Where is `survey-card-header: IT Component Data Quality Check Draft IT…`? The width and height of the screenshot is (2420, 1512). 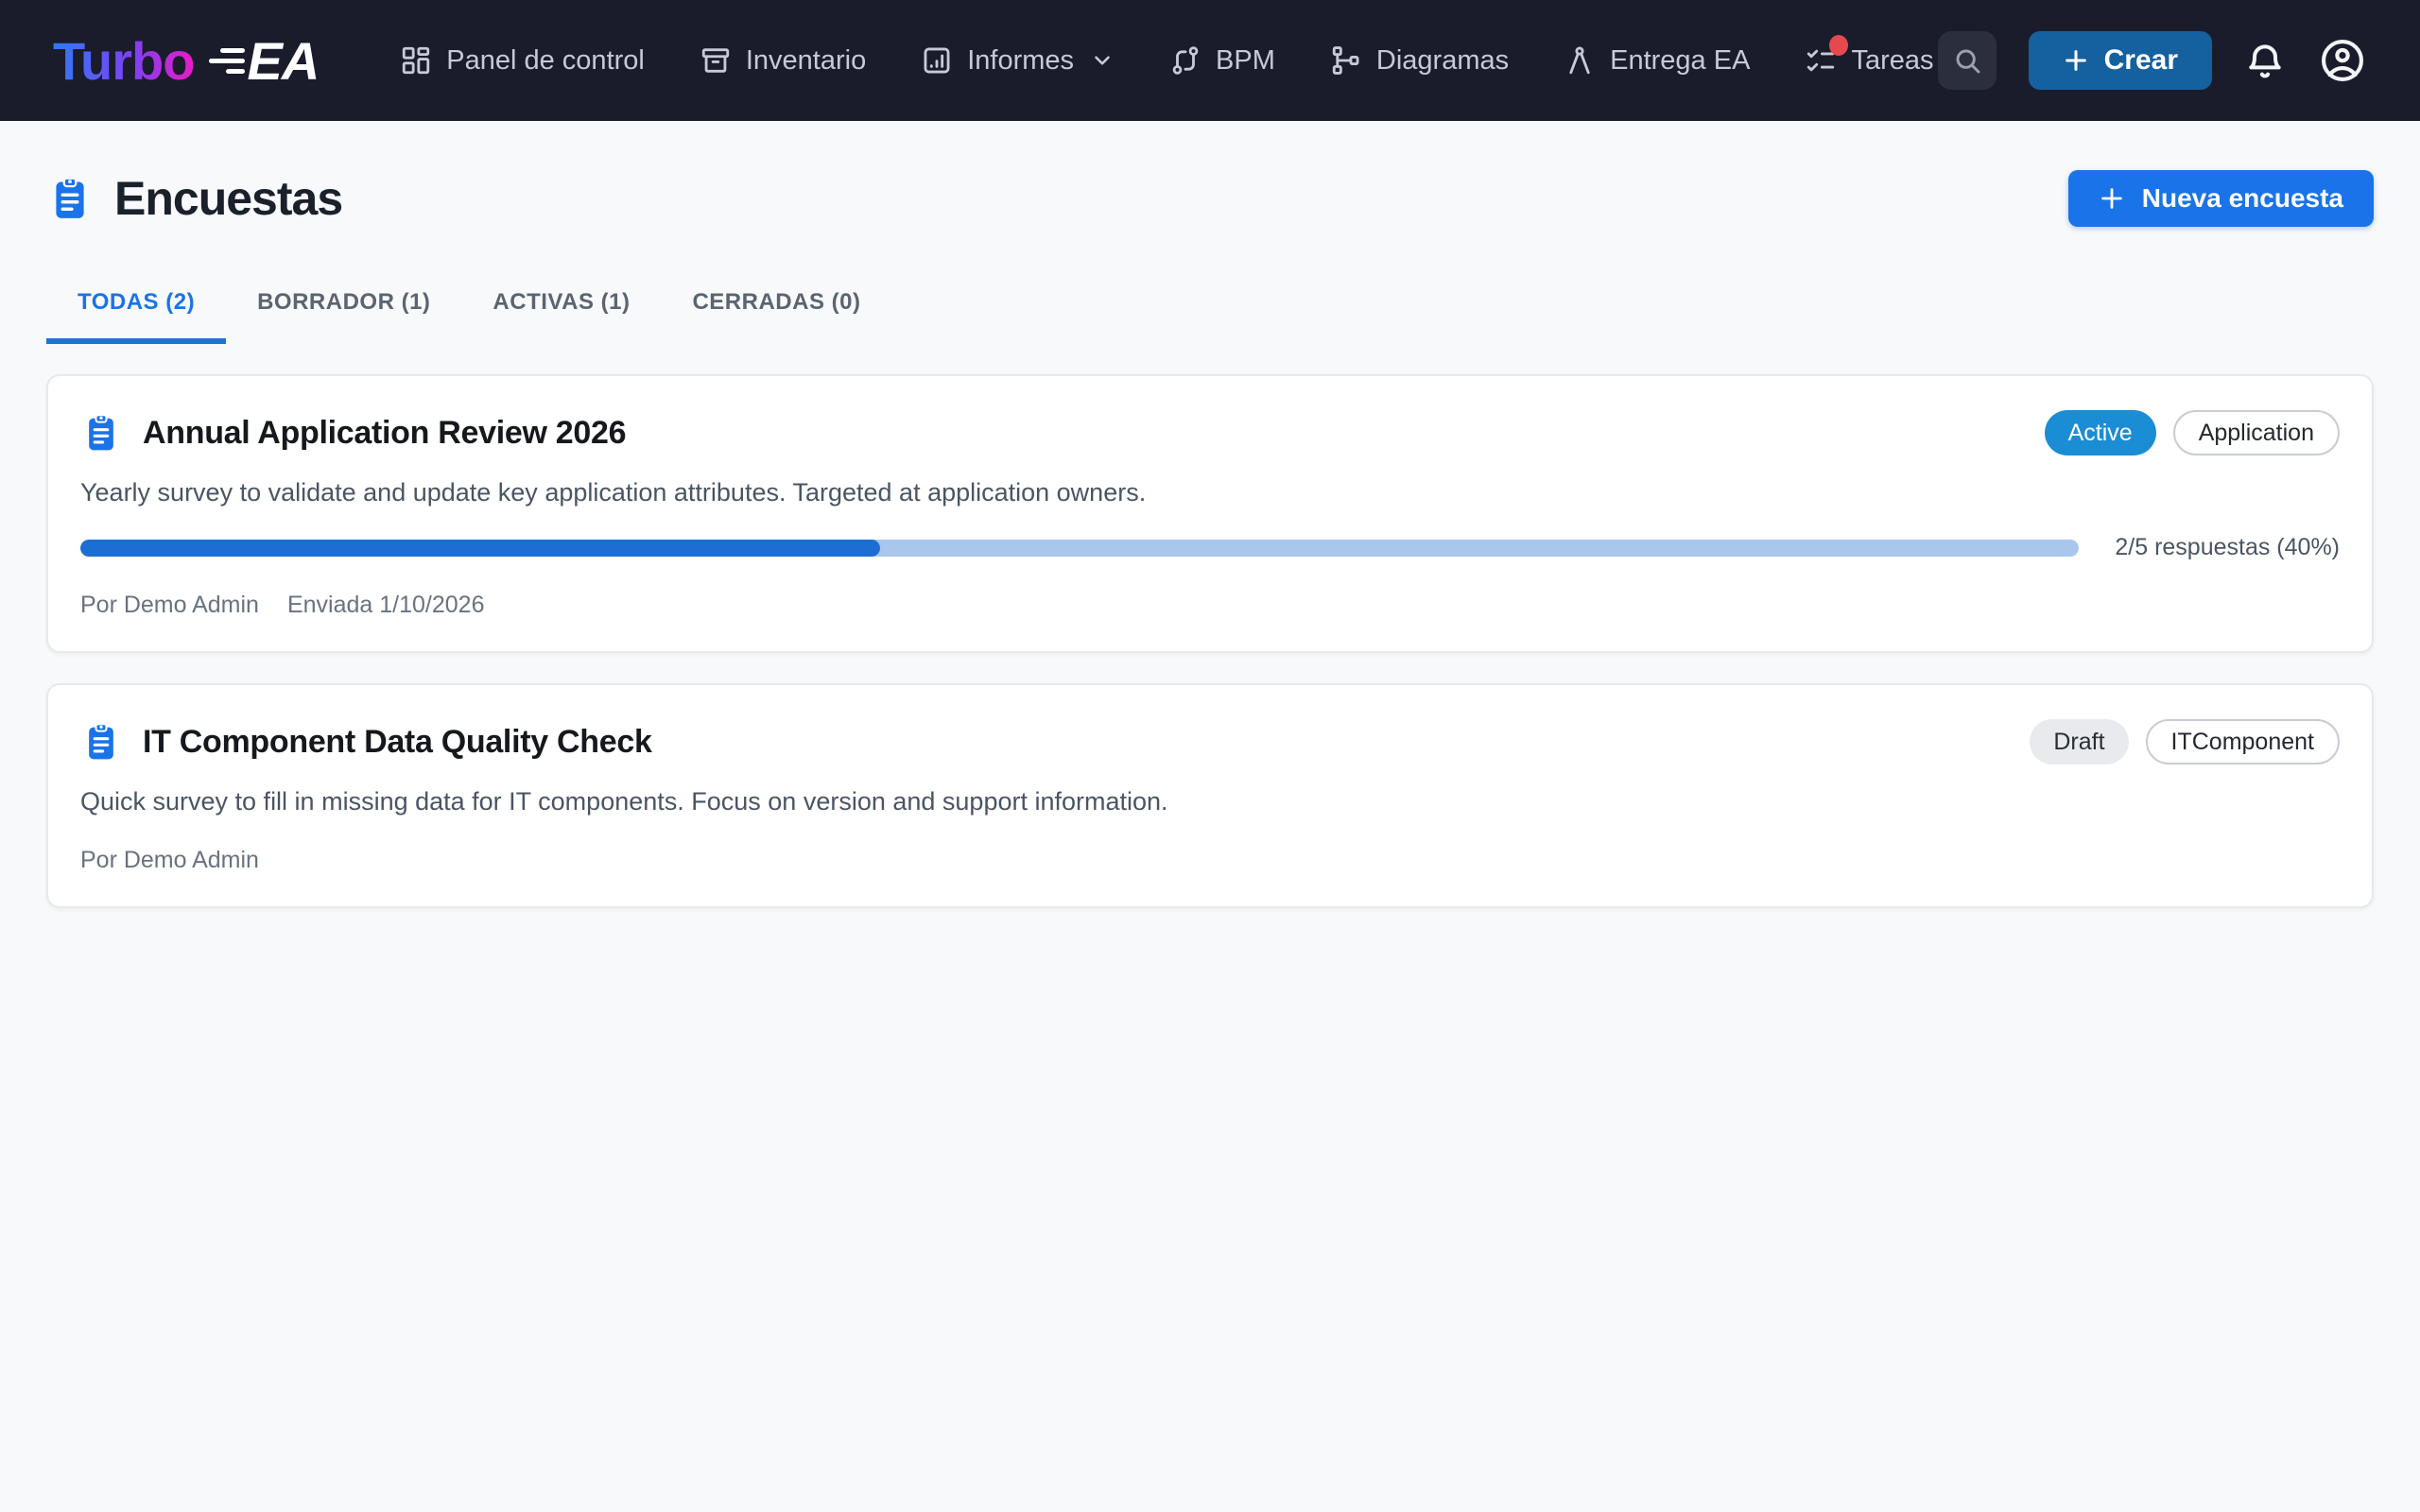
survey-card-header: IT Component Data Quality Check Draft IT… is located at coordinates (1210, 742).